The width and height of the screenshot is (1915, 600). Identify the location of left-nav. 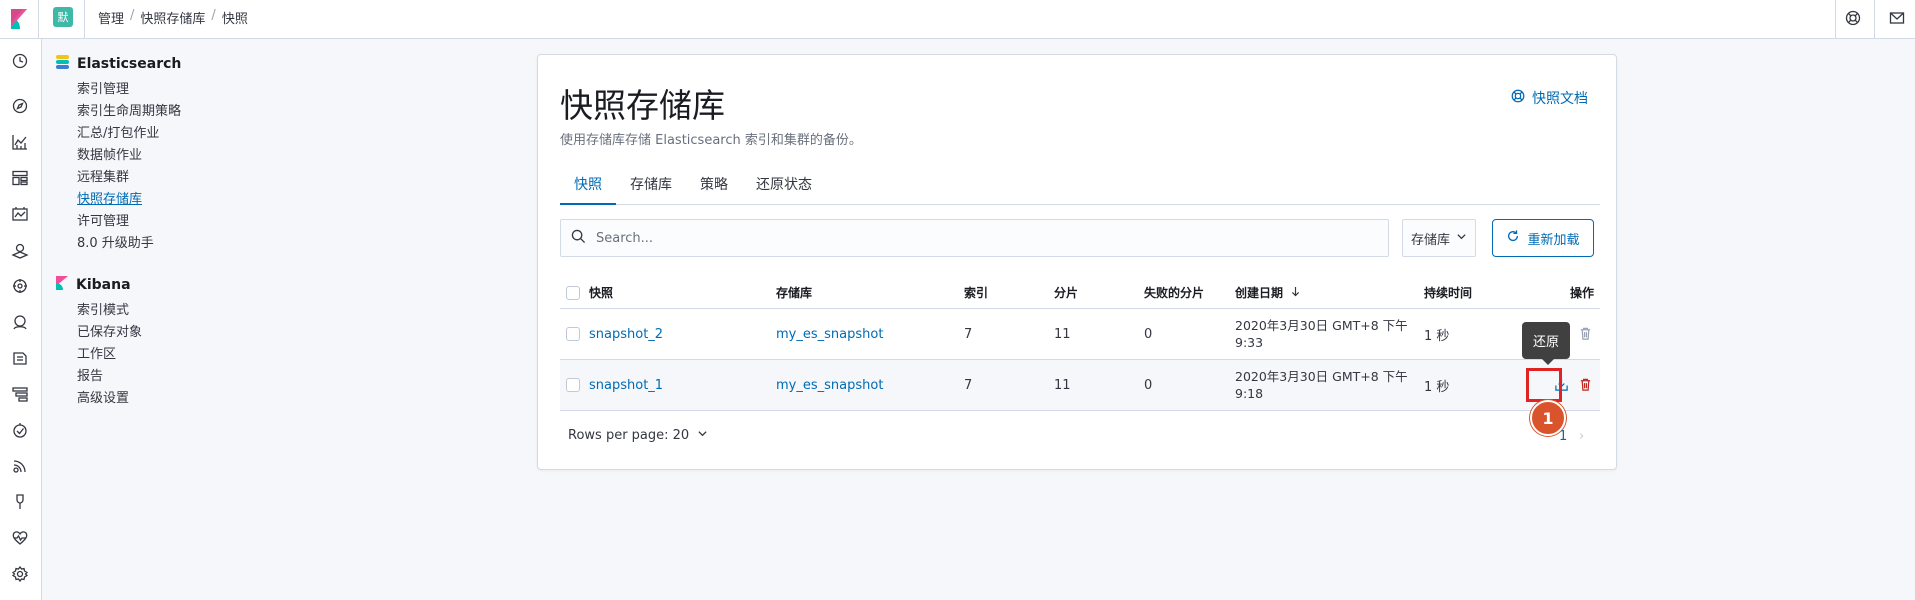
(21, 319).